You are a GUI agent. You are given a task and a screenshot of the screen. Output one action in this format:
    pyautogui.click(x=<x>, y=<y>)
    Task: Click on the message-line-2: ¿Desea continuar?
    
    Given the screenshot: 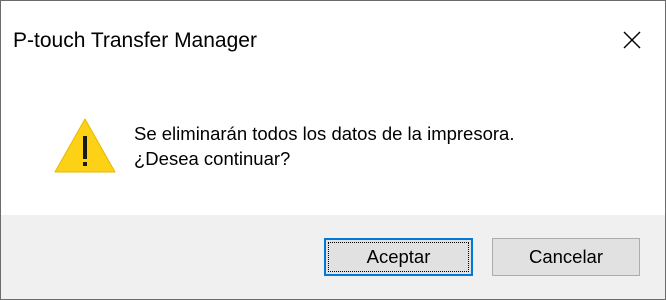 What is the action you would take?
    pyautogui.click(x=212, y=158)
    